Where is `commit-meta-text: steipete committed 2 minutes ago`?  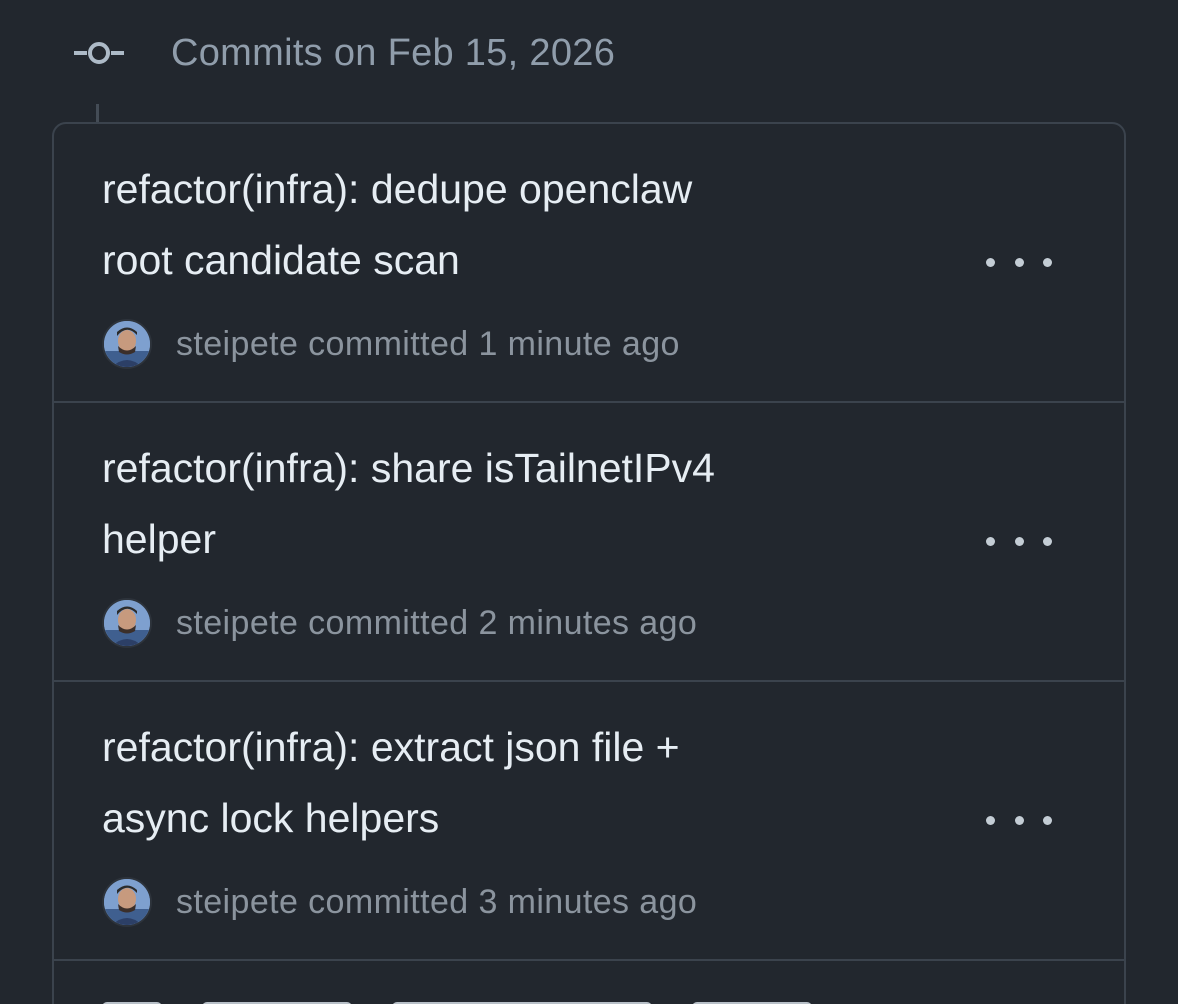
commit-meta-text: steipete committed 2 minutes ago is located at coordinates (436, 623).